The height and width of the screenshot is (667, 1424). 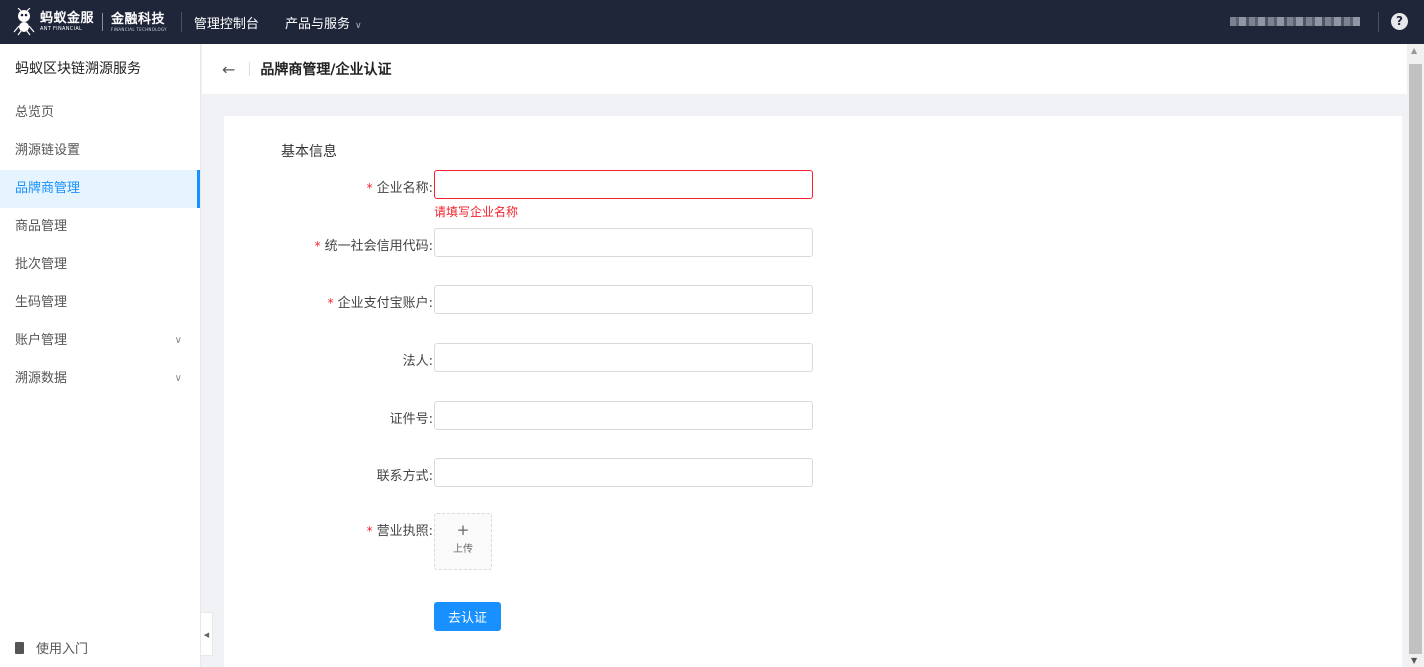 I want to click on scroll-thumb, so click(x=1415, y=359).